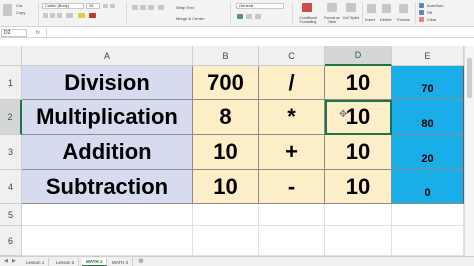 The height and width of the screenshot is (266, 474). What do you see at coordinates (226, 56) in the screenshot?
I see `column-header-b: B` at bounding box center [226, 56].